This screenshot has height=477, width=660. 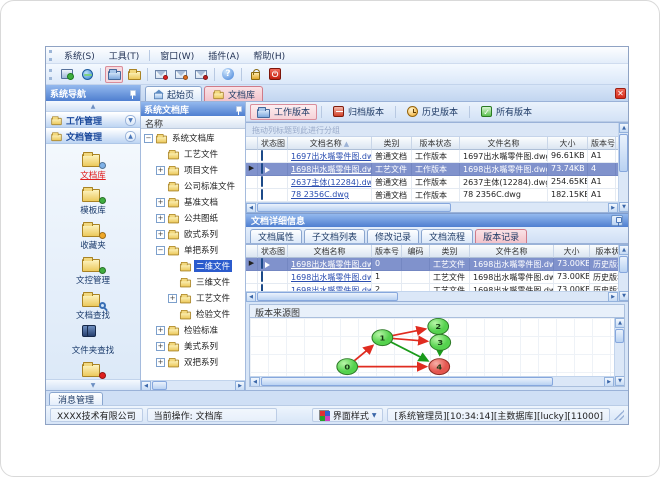 I want to click on tree-item-8: − 单把系列, so click(x=193, y=250).